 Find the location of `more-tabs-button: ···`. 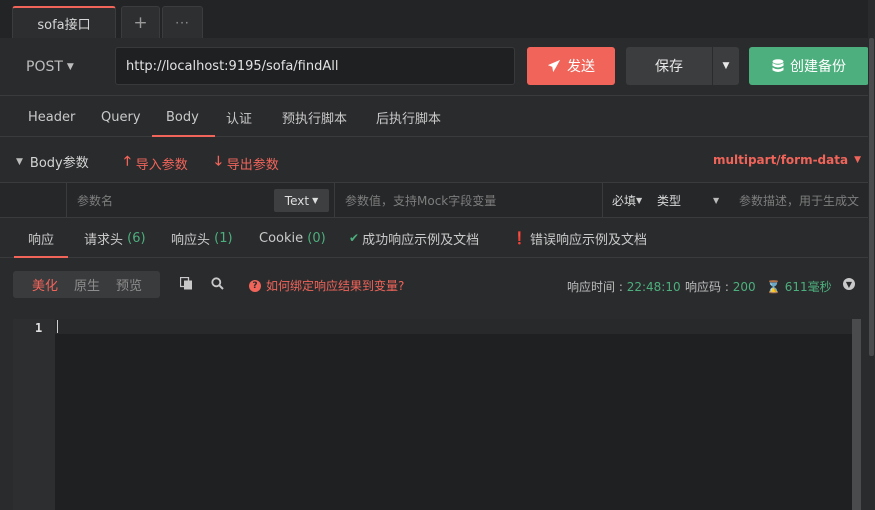

more-tabs-button: ··· is located at coordinates (182, 22).